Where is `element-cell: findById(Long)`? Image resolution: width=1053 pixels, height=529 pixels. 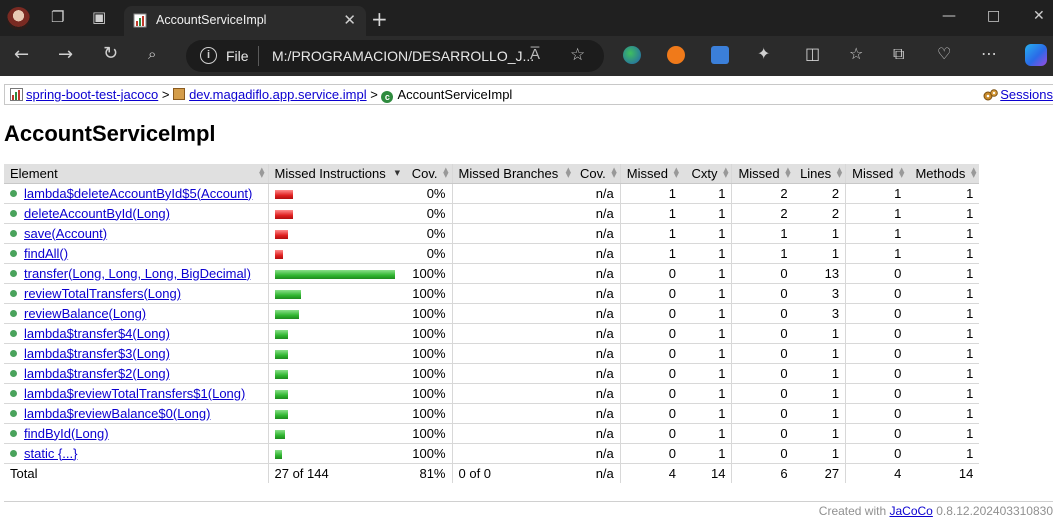
element-cell: findById(Long) is located at coordinates (136, 433).